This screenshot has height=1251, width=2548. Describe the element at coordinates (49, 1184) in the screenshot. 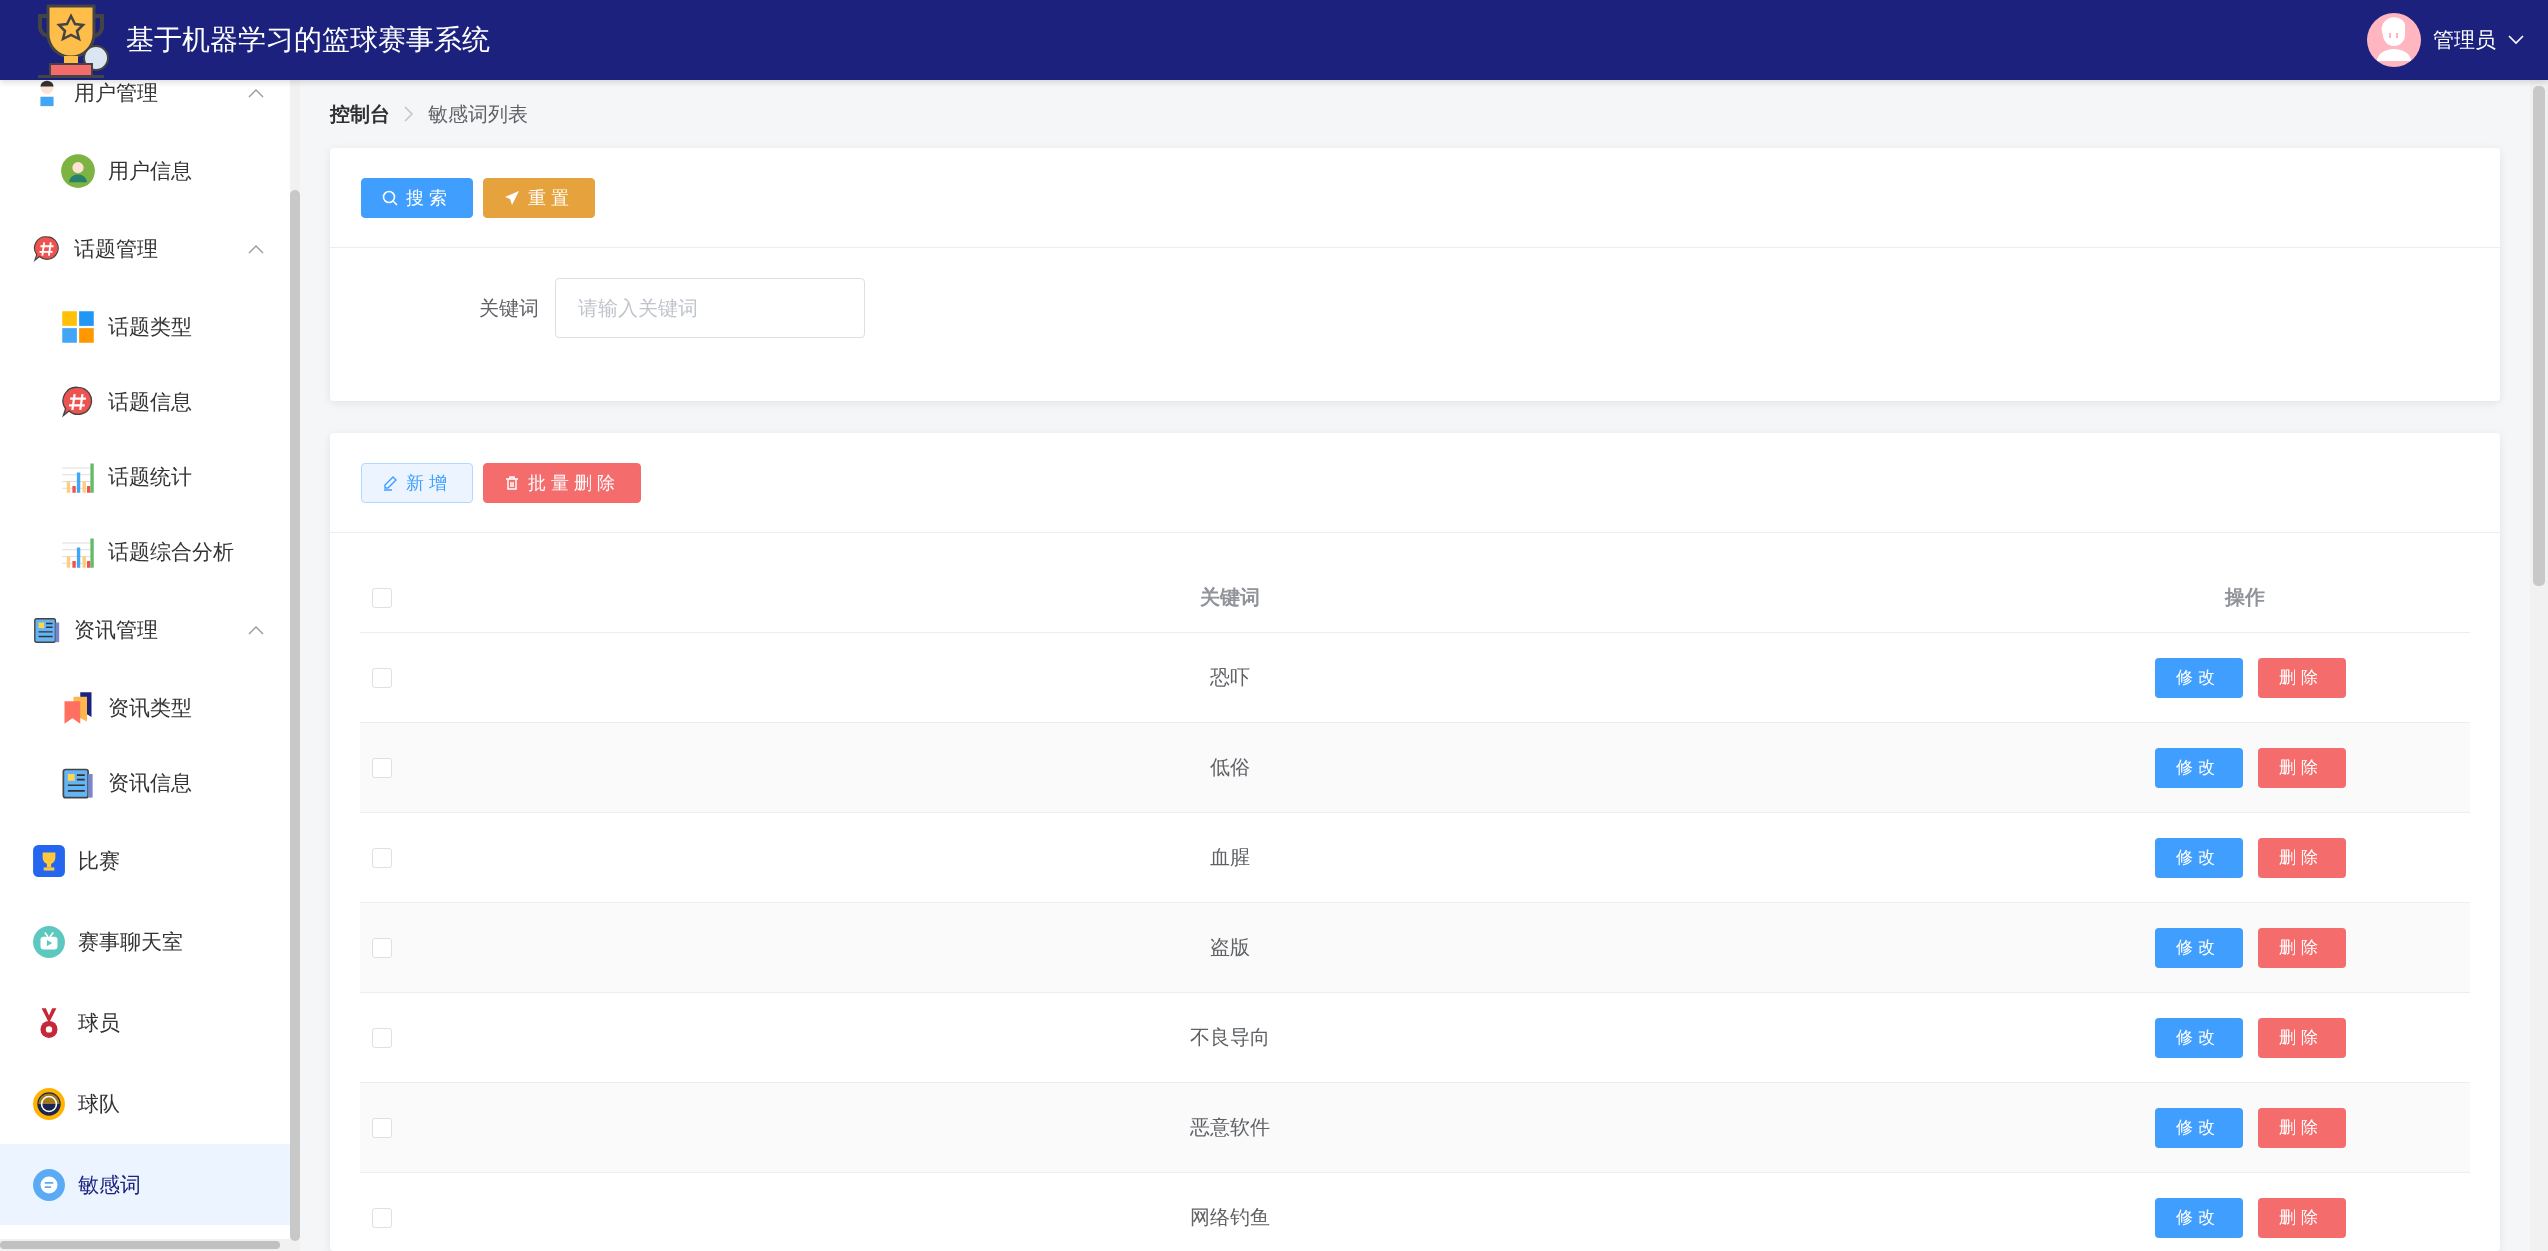

I see `chat-bubble-icon` at that location.